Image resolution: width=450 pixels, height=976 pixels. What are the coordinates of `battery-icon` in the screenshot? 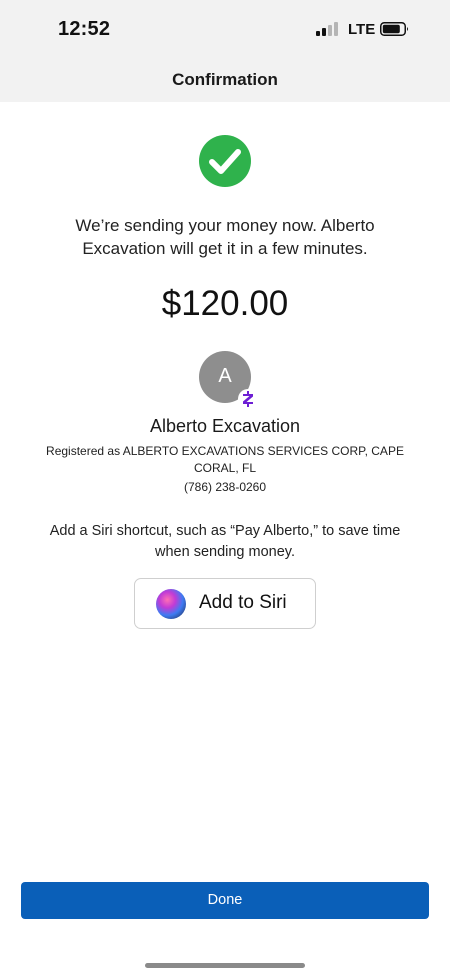 It's located at (394, 29).